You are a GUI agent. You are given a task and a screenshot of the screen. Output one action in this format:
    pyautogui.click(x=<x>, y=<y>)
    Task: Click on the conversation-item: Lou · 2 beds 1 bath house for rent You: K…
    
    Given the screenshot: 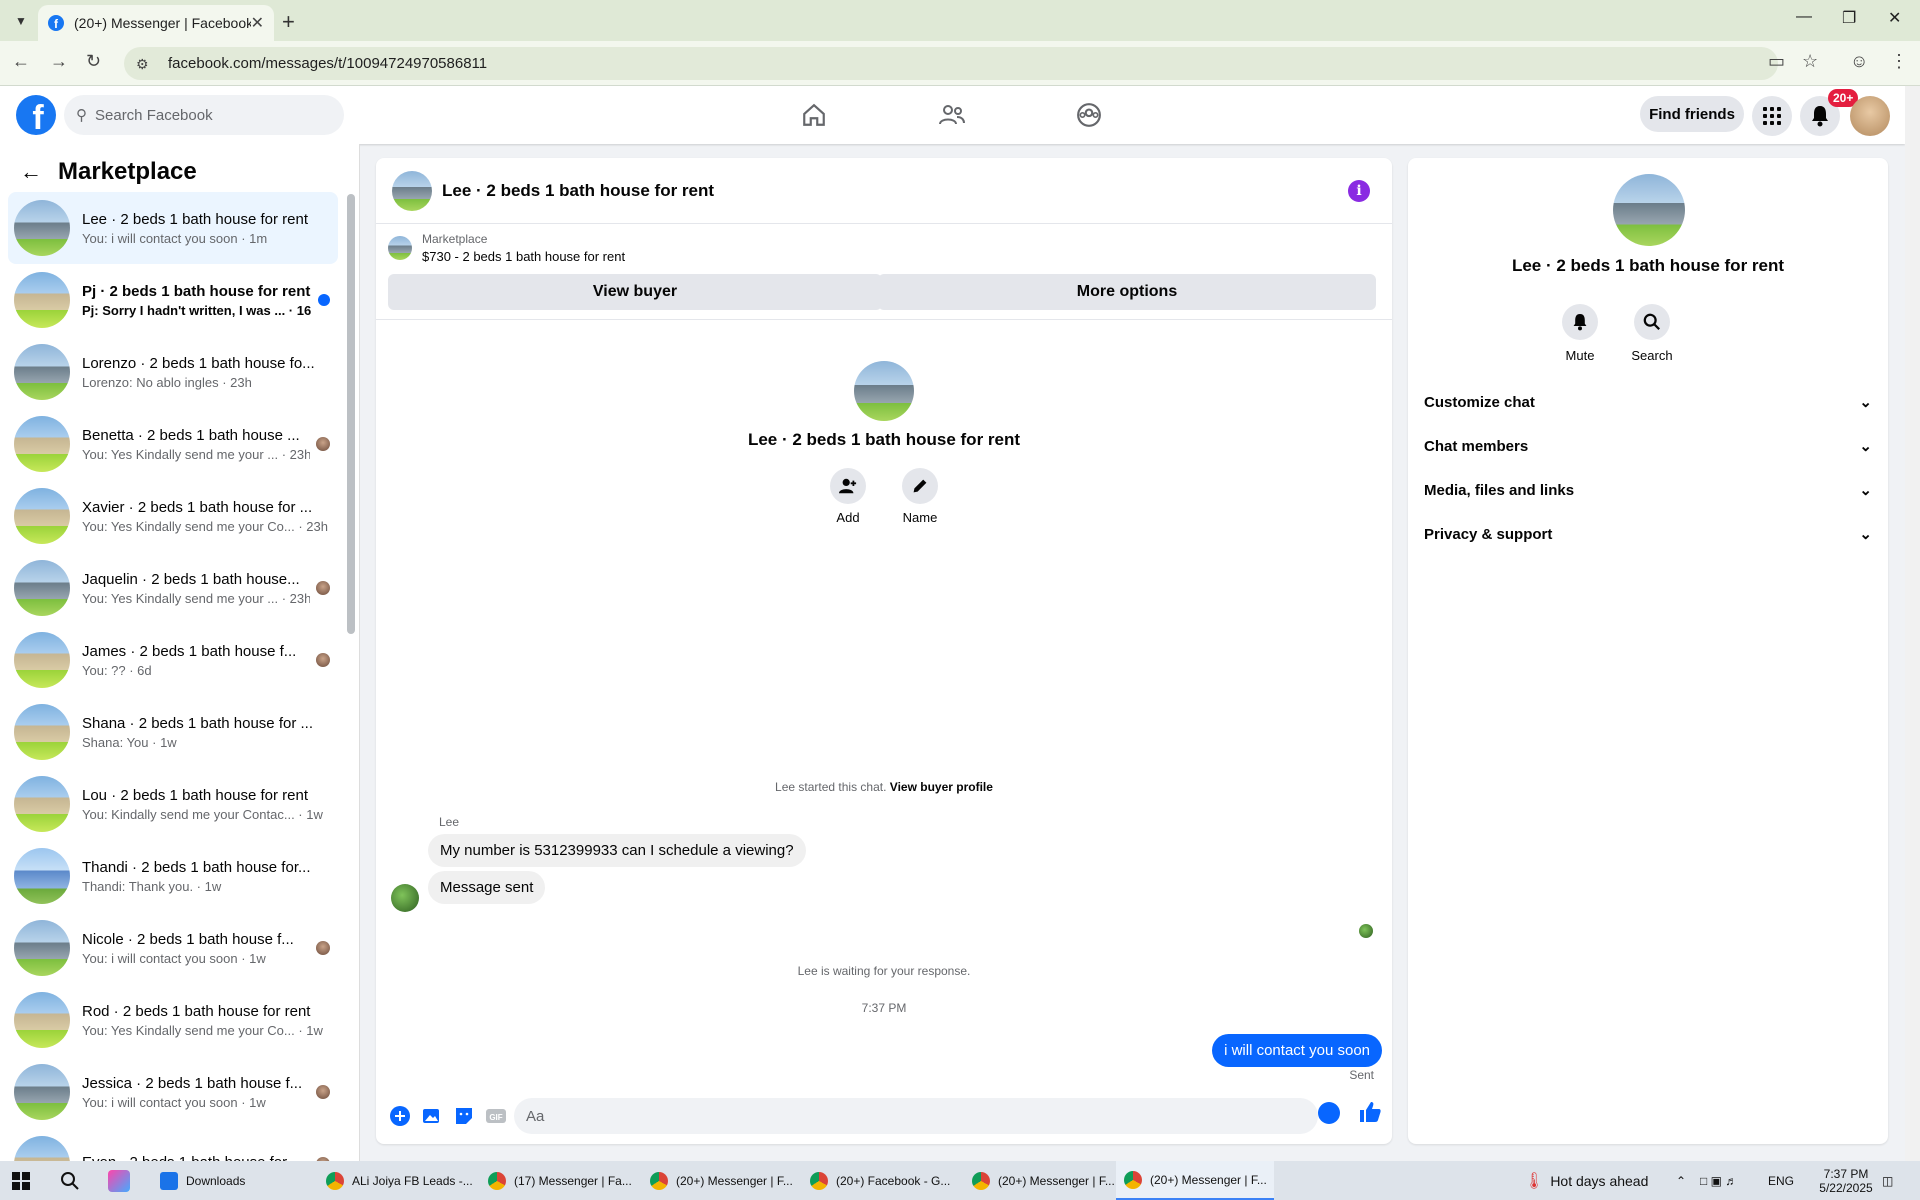 What is the action you would take?
    pyautogui.click(x=173, y=804)
    